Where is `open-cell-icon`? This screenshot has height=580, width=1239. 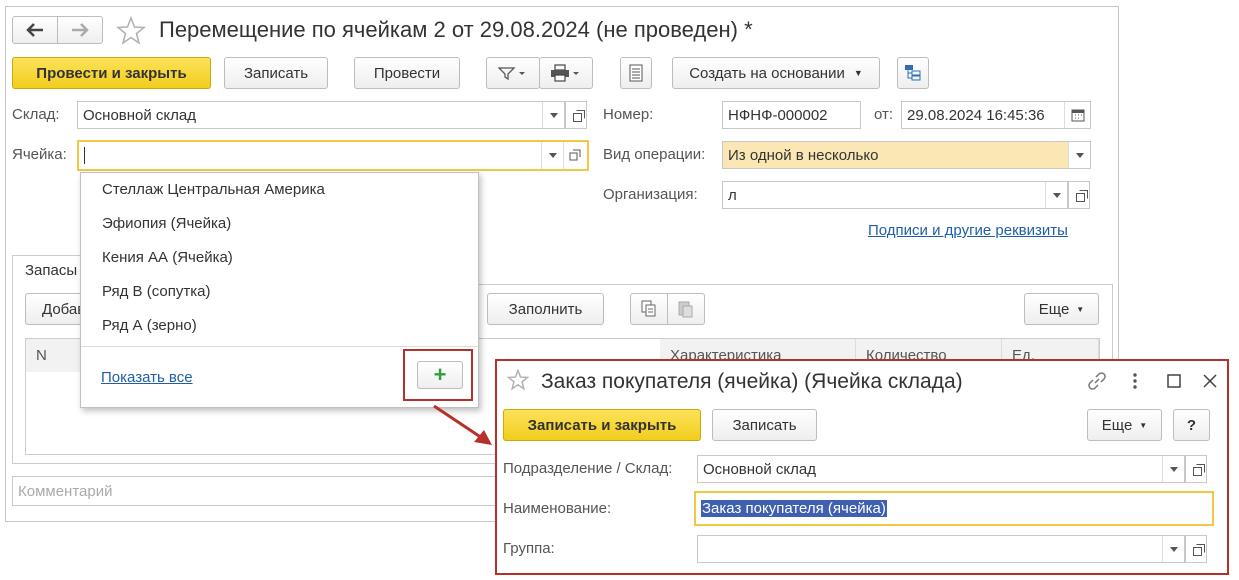 open-cell-icon is located at coordinates (575, 155).